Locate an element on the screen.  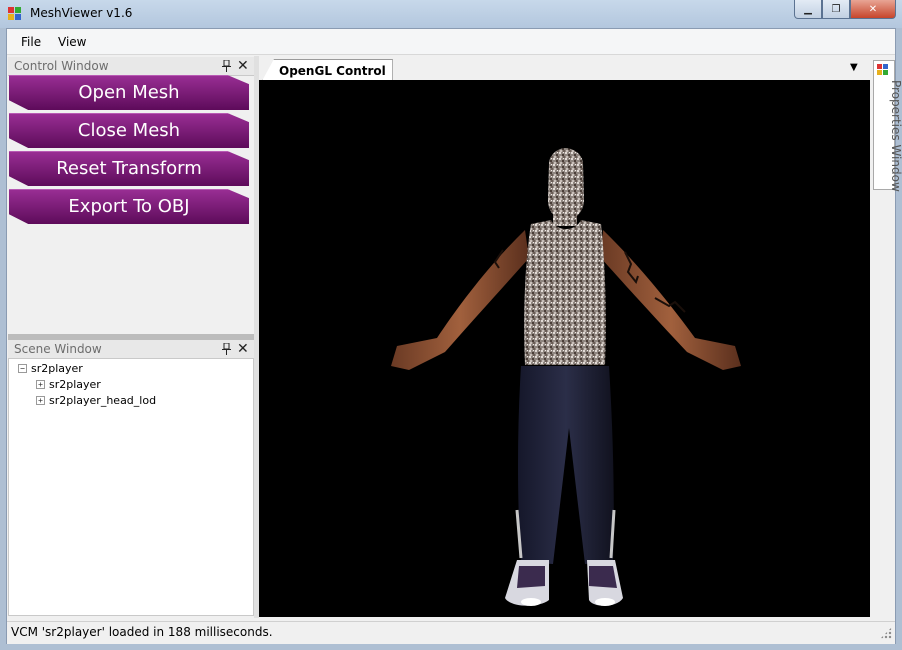
tree-node-root: − sr2player is located at coordinates (50, 368).